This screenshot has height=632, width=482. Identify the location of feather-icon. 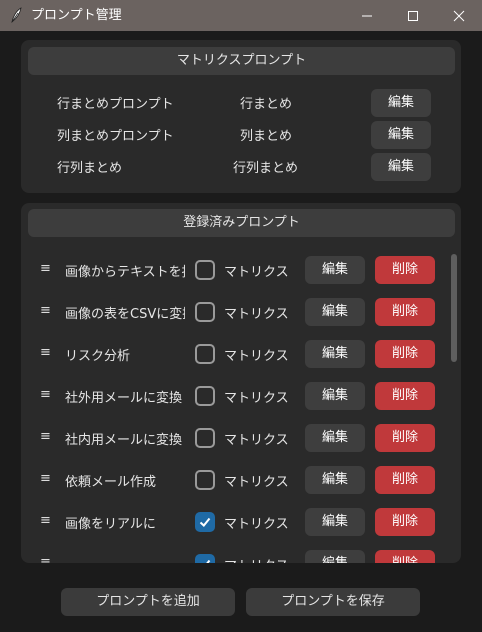
(16, 15).